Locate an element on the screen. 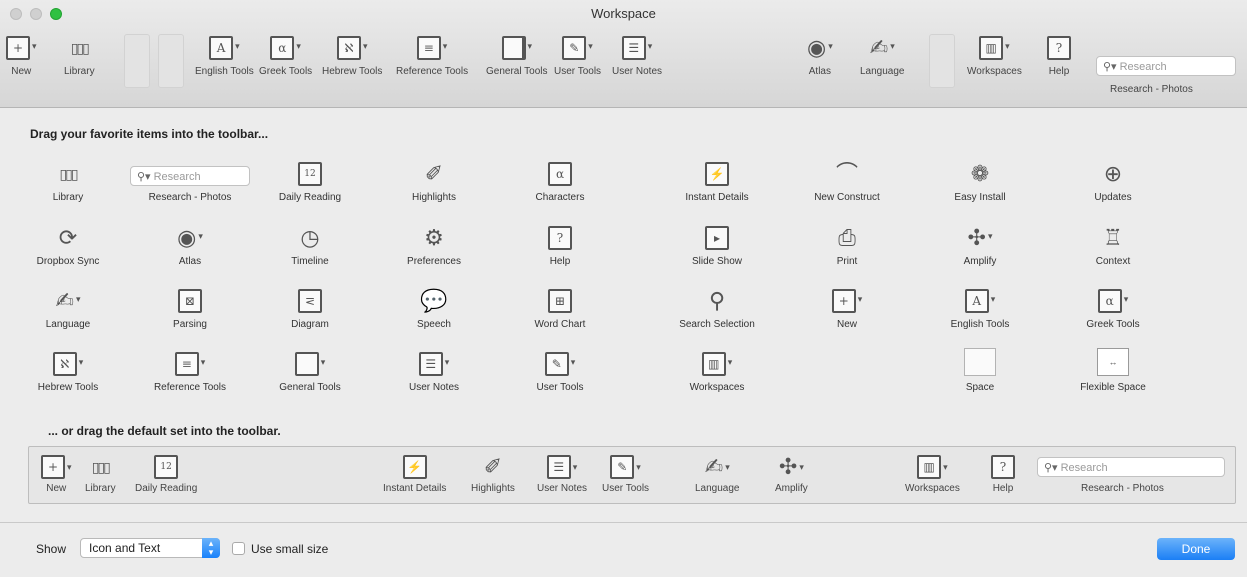 This screenshot has height=577, width=1247. toolbar-item-user-tools: ✎ ▾ User Tools is located at coordinates (577, 54).